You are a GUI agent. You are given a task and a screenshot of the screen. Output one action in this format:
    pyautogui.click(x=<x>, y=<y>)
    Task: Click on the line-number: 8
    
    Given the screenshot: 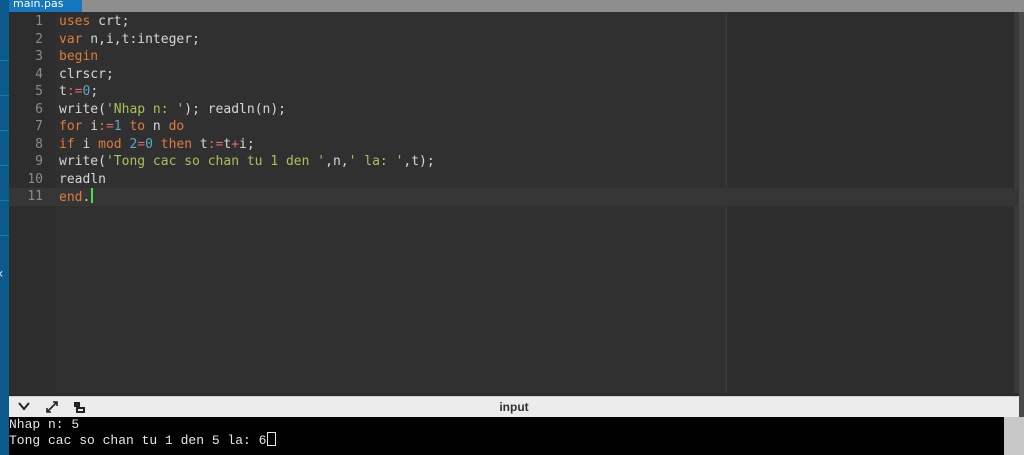 What is the action you would take?
    pyautogui.click(x=39, y=144)
    